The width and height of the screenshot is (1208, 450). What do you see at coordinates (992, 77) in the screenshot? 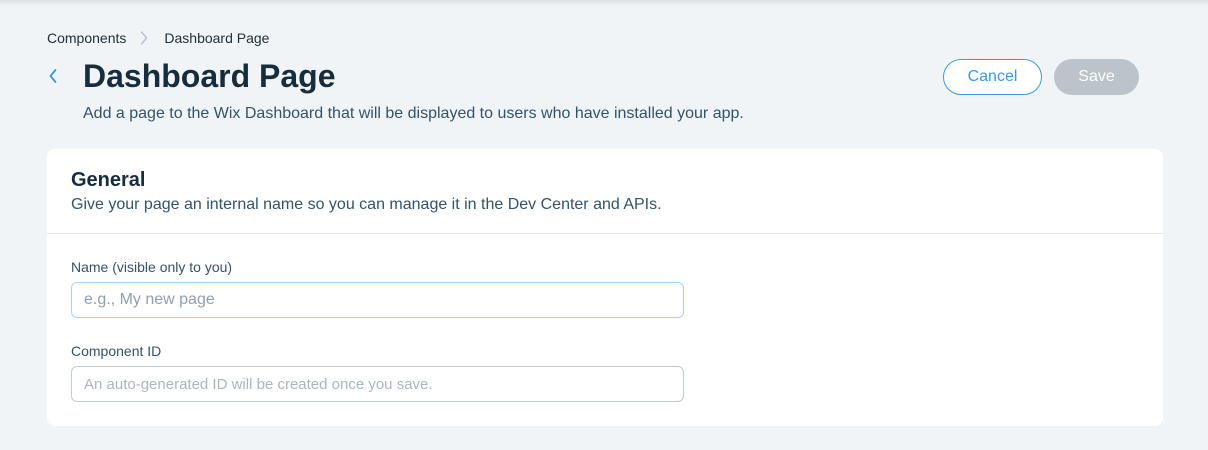
I see `cancel-button: Cancel` at bounding box center [992, 77].